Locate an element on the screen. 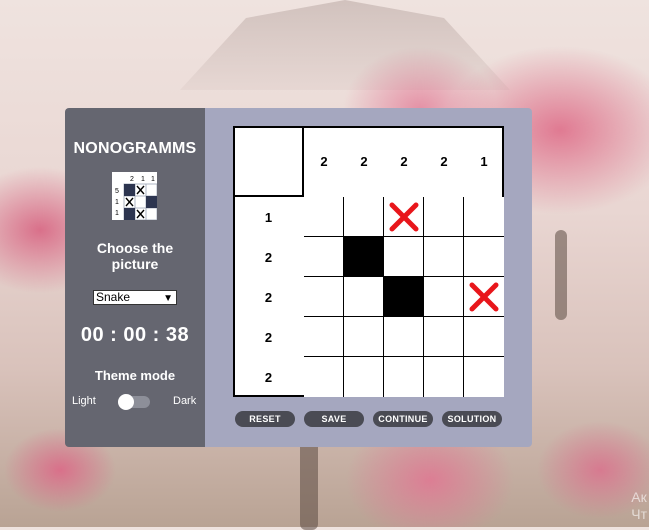  light-label: Light is located at coordinates (84, 401).